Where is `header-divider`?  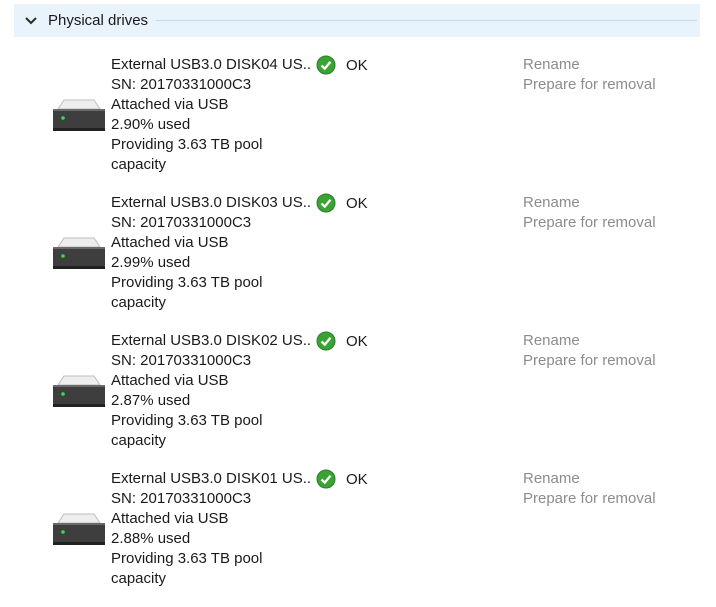 header-divider is located at coordinates (426, 20).